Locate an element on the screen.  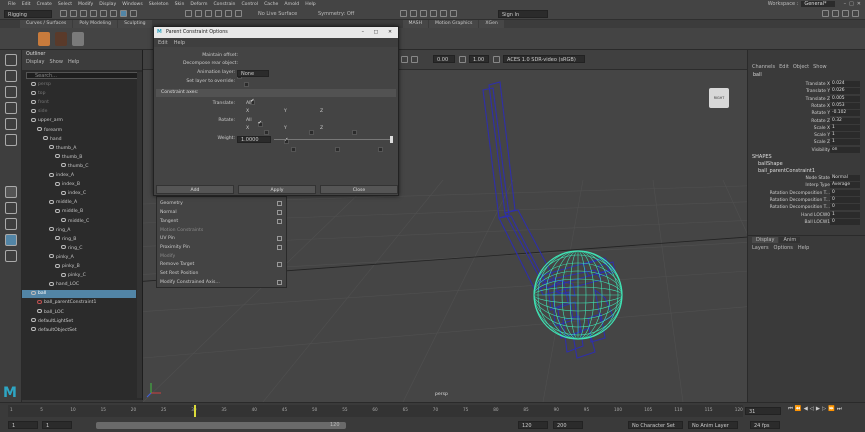
channel-value: 0.32 is located at coordinates (845, 120).